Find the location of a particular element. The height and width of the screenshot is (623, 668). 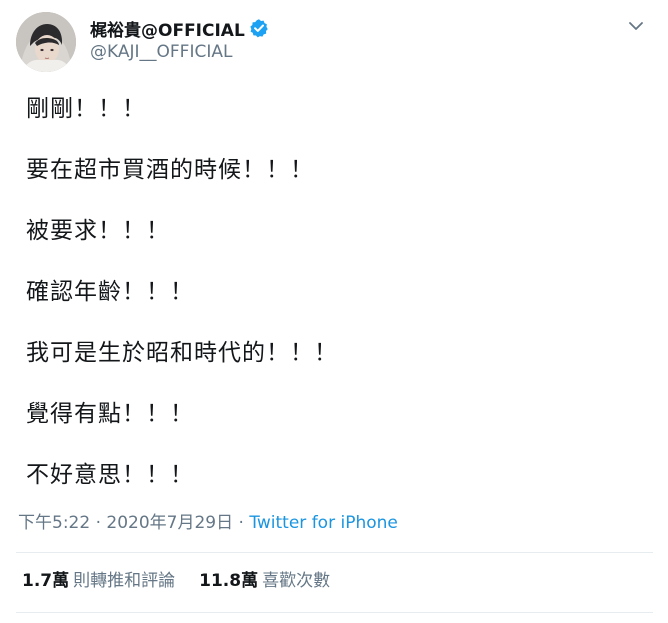

user-info: 梶裕貴@OFFICIAL @KAJI__OFFICIAL is located at coordinates (179, 39).